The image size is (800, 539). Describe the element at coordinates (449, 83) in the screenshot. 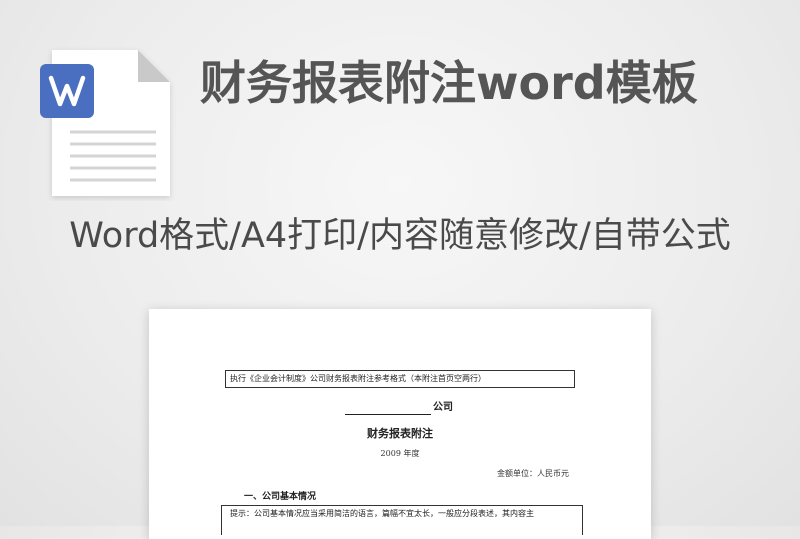

I see `page-title: 财务报表附注word模板` at that location.